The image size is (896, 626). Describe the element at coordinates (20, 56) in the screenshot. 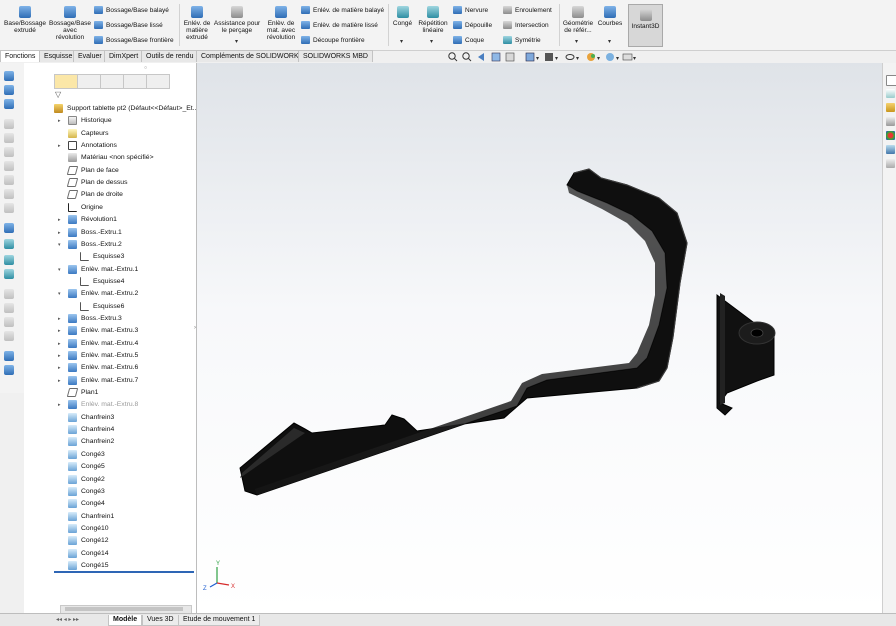

I see `tab-fonctions: Fonctions` at that location.